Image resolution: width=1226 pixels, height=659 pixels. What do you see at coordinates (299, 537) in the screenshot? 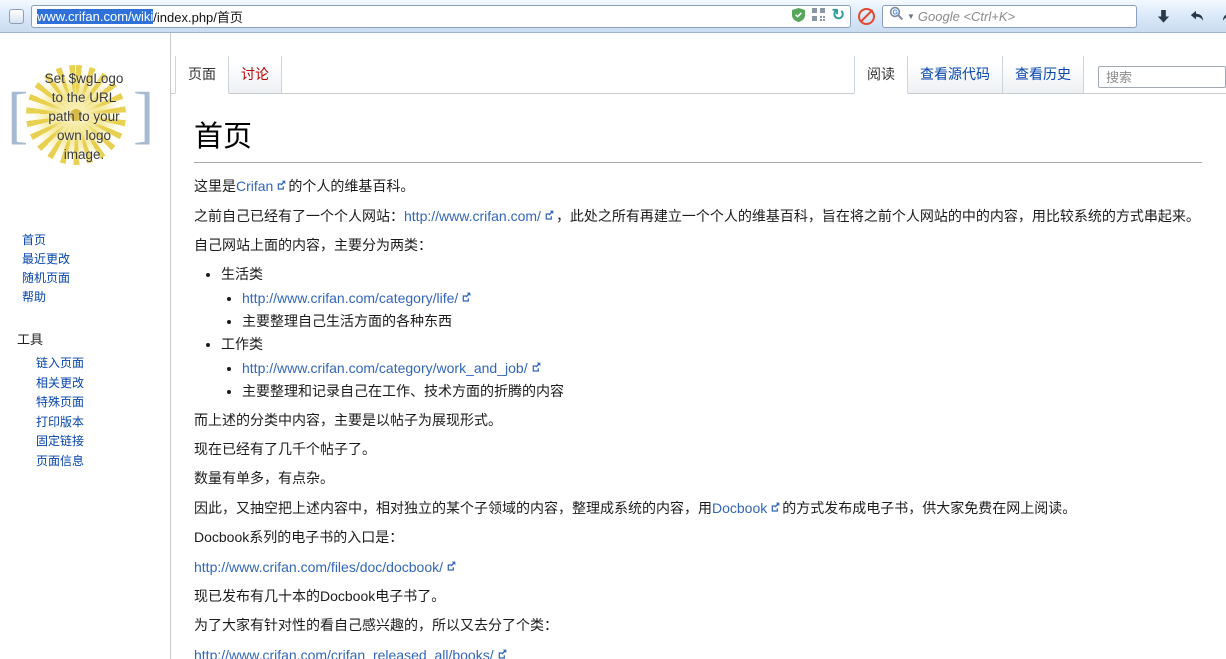
I see `paragraph: Docbook系列的电子书的入口是：` at bounding box center [299, 537].